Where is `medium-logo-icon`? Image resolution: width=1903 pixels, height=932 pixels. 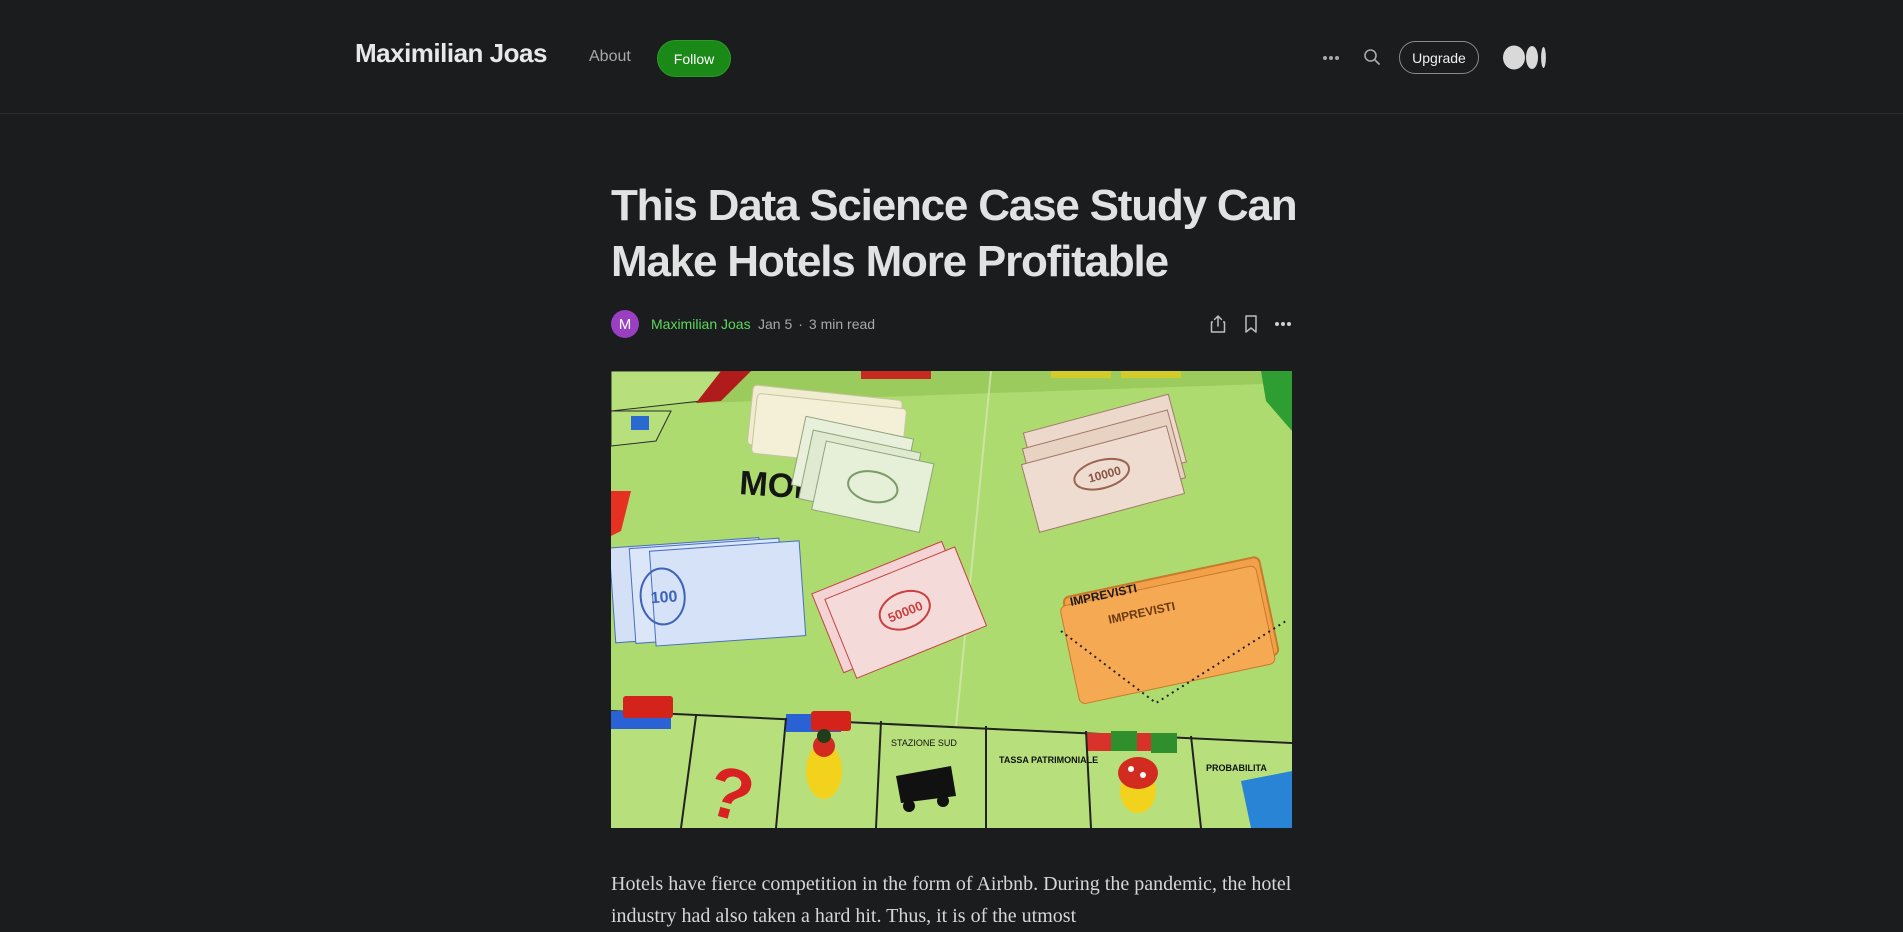 medium-logo-icon is located at coordinates (1525, 57).